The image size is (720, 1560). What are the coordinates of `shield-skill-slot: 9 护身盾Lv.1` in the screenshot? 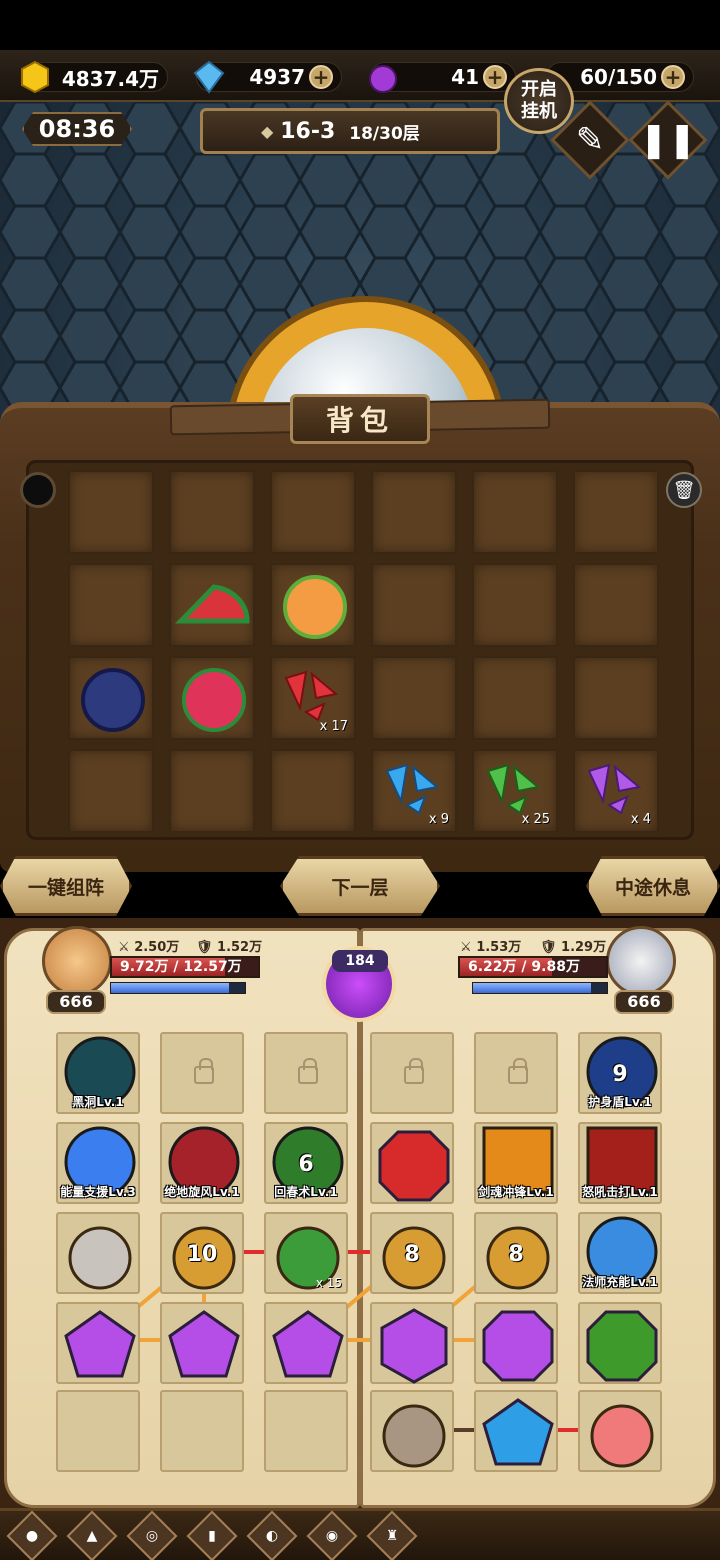 It's located at (620, 1073).